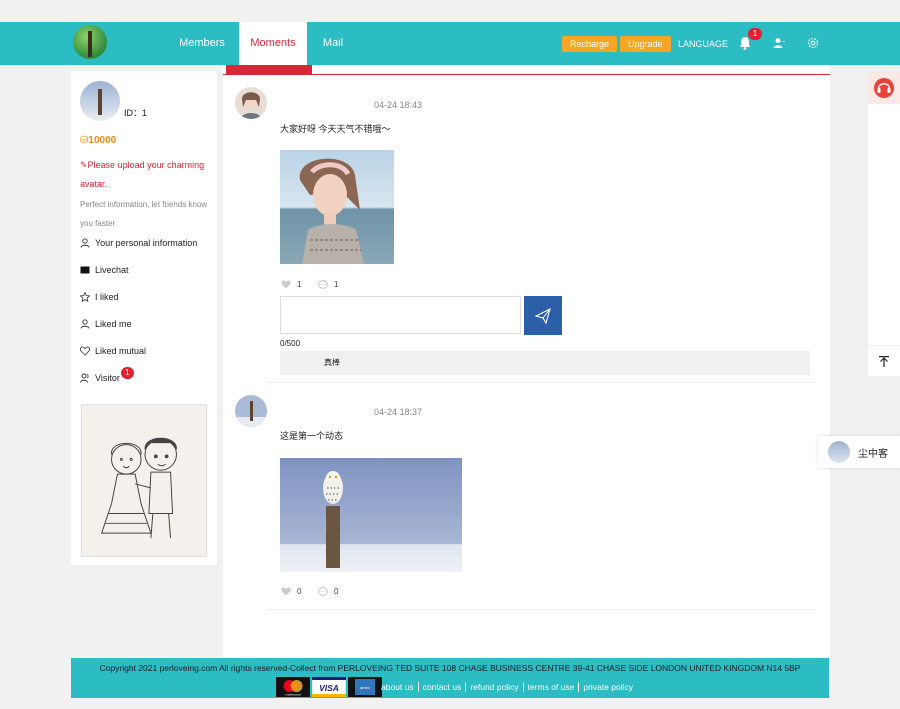 This screenshot has height=709, width=900. What do you see at coordinates (142, 174) in the screenshot?
I see `upload-avatar-text: Please upload your charming avatar.` at bounding box center [142, 174].